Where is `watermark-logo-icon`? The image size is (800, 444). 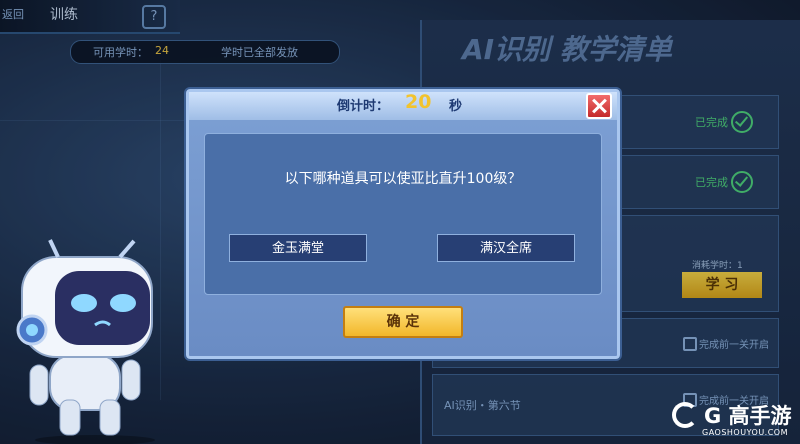
watermark-logo-icon is located at coordinates (685, 415).